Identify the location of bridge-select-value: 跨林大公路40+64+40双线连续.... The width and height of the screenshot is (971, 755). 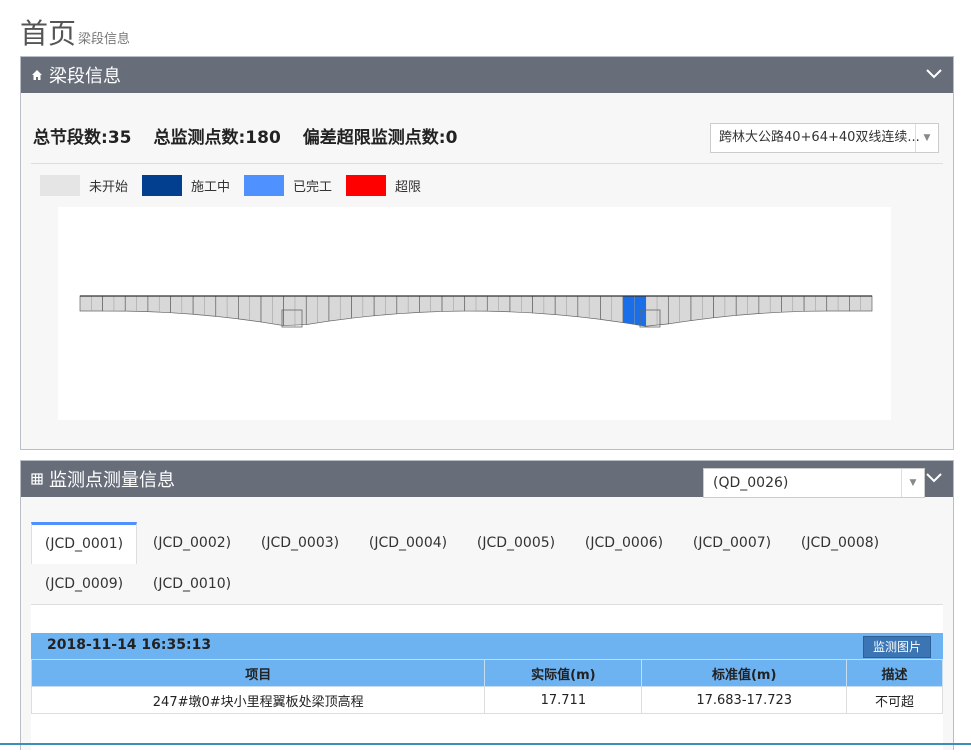
(819, 137).